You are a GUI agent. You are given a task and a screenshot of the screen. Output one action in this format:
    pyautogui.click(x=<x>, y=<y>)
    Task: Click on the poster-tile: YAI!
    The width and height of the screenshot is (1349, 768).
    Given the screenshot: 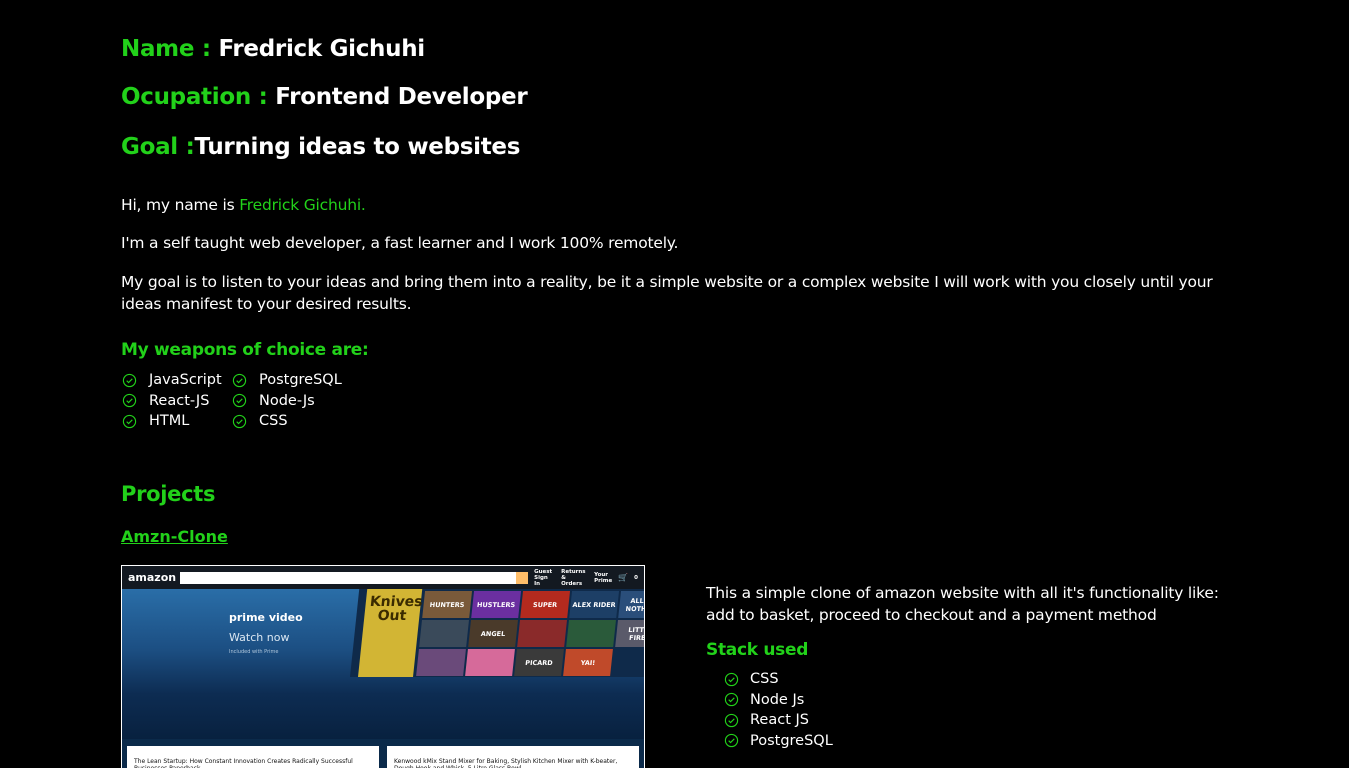 What is the action you would take?
    pyautogui.click(x=588, y=662)
    